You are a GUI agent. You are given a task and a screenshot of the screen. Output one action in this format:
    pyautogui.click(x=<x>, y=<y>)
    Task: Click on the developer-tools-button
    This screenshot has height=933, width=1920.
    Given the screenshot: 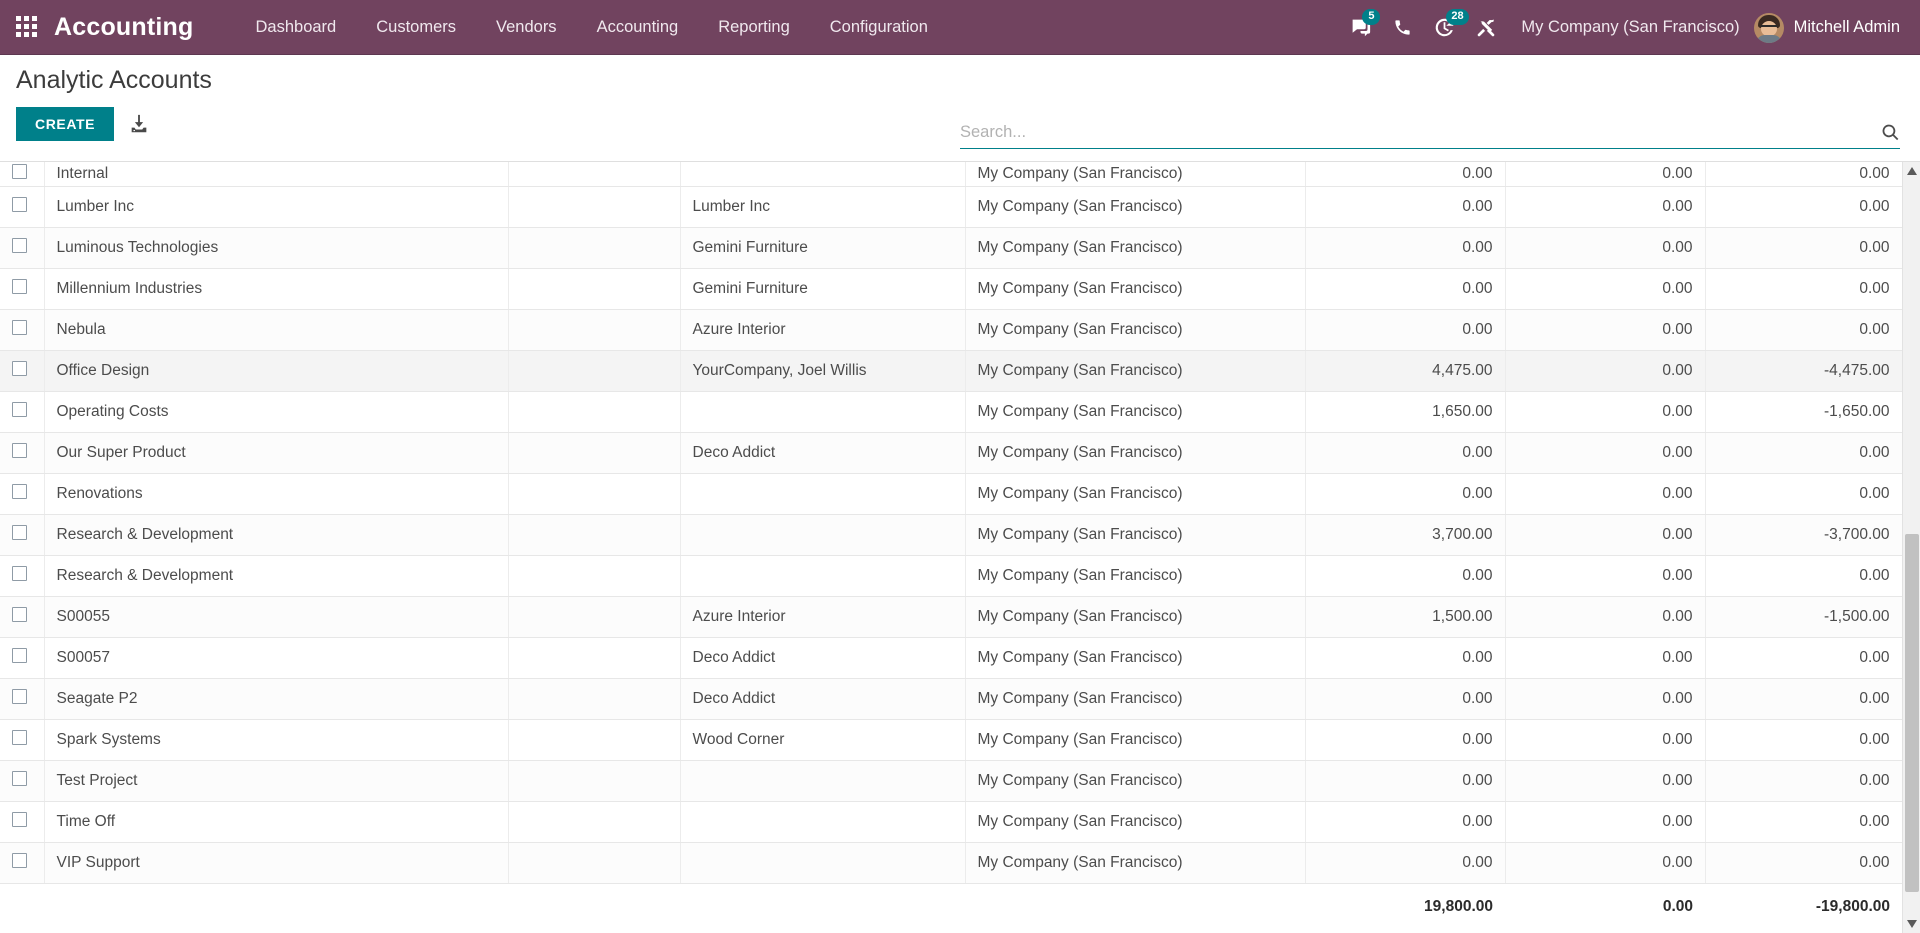 What is the action you would take?
    pyautogui.click(x=1486, y=27)
    